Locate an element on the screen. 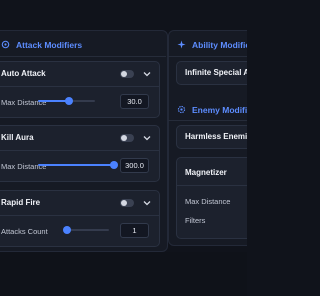 The image size is (320, 296). auto-attack-distance-slider is located at coordinates (66, 101).